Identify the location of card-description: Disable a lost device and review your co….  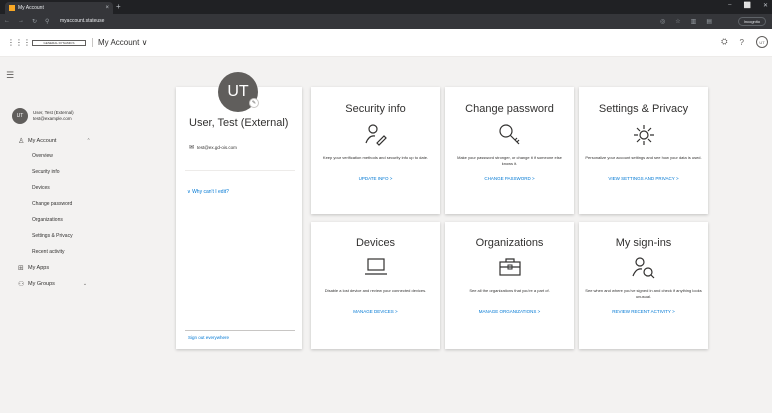
(375, 290).